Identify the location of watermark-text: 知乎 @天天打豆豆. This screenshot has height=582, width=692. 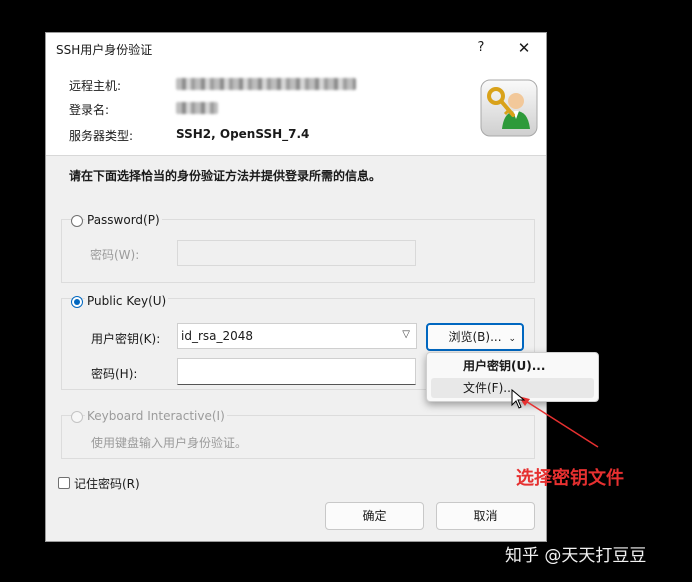
(576, 556).